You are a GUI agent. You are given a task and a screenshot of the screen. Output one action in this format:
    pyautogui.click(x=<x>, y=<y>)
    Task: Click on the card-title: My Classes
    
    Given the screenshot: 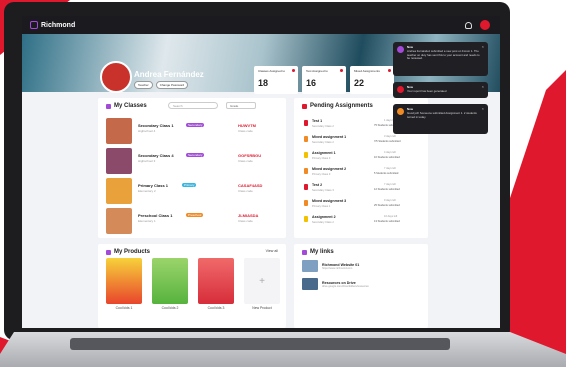 What is the action you would take?
    pyautogui.click(x=130, y=106)
    